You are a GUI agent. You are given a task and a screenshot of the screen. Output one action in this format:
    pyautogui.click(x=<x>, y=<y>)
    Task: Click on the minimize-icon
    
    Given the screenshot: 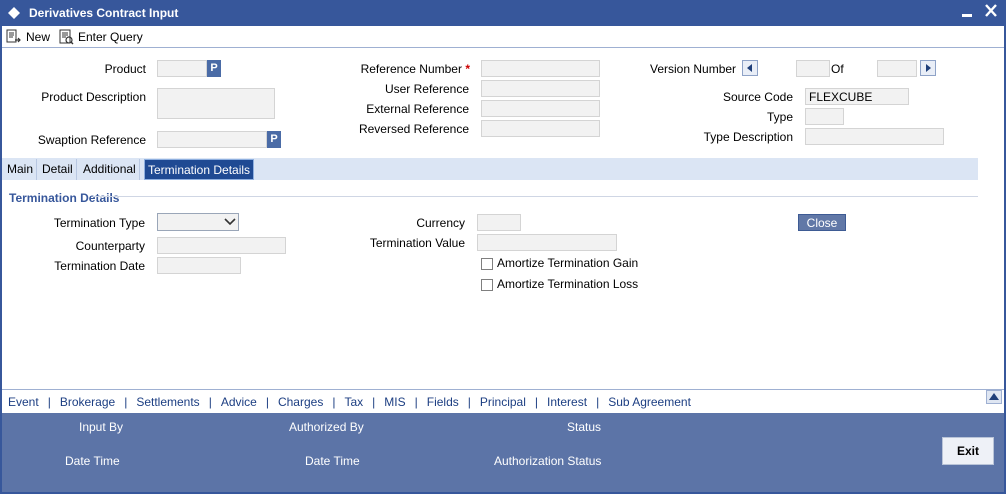 What is the action you would take?
    pyautogui.click(x=967, y=12)
    